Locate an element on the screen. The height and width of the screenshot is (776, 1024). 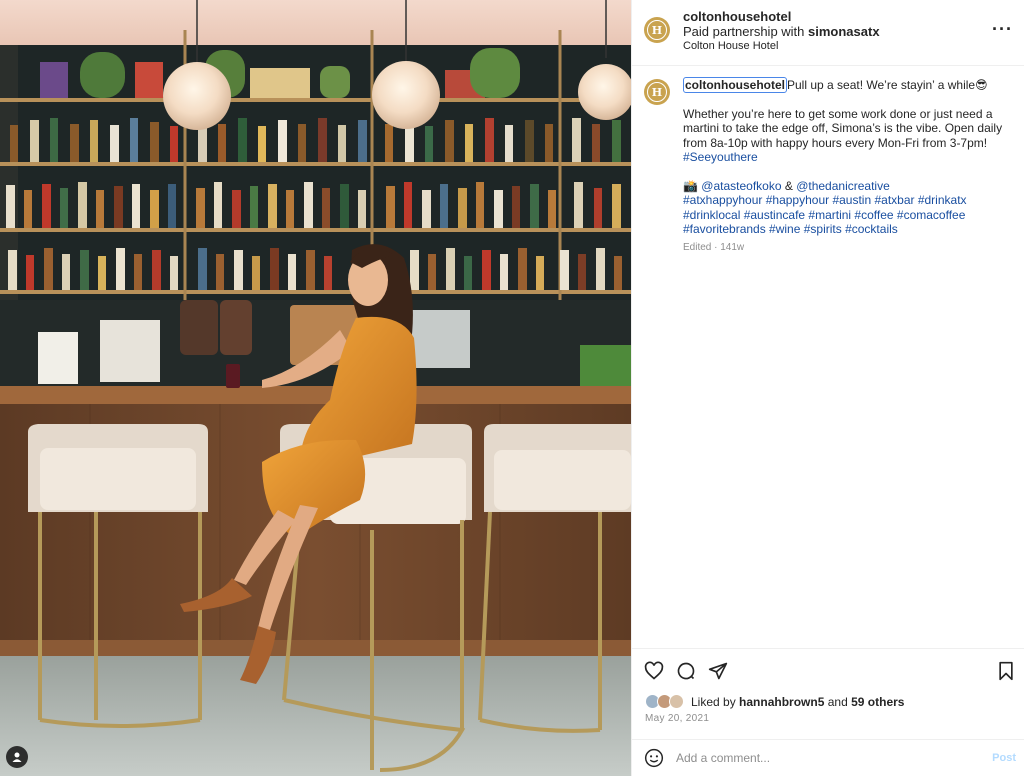
post-date: May 20, 2021 is located at coordinates (677, 718).